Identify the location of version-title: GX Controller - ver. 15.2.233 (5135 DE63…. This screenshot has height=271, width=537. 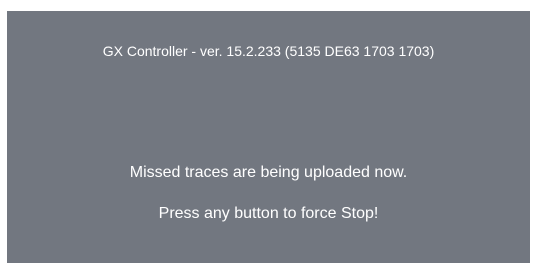
(268, 51).